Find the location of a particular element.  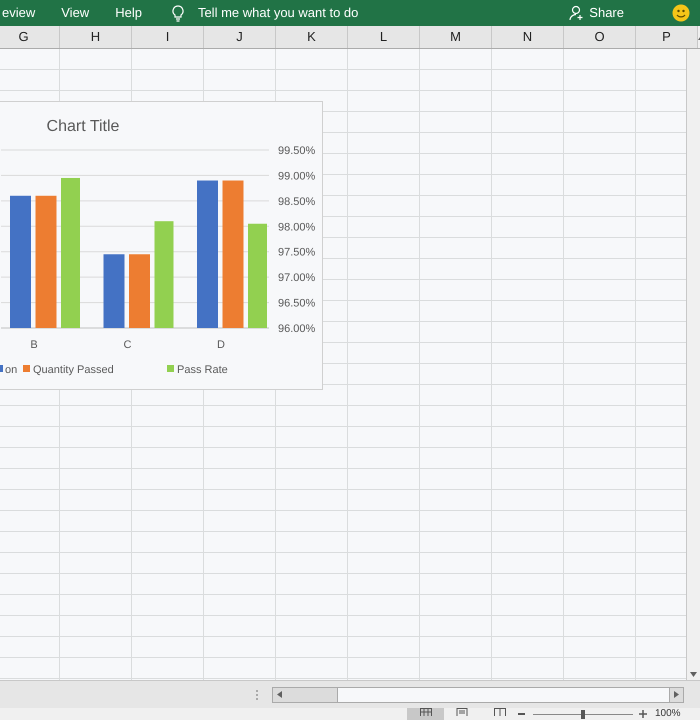

person-add-icon is located at coordinates (577, 13).